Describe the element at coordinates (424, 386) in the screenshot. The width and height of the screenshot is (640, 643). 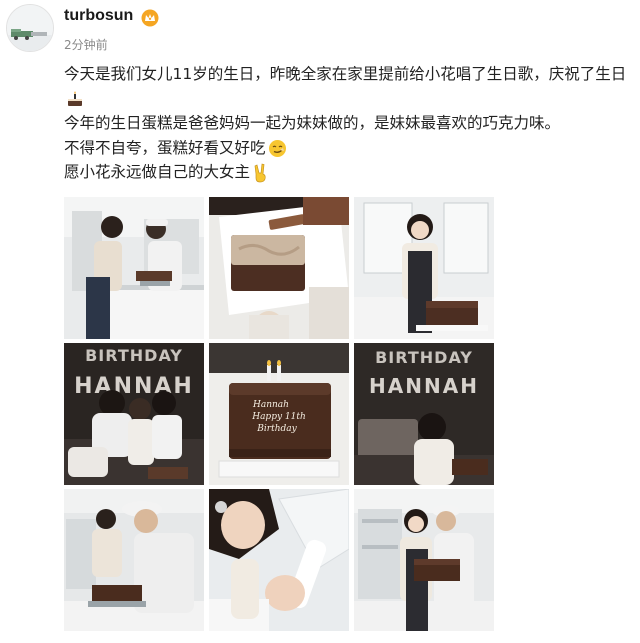
I see `photo-6-banner-bottom: HANNAH` at that location.